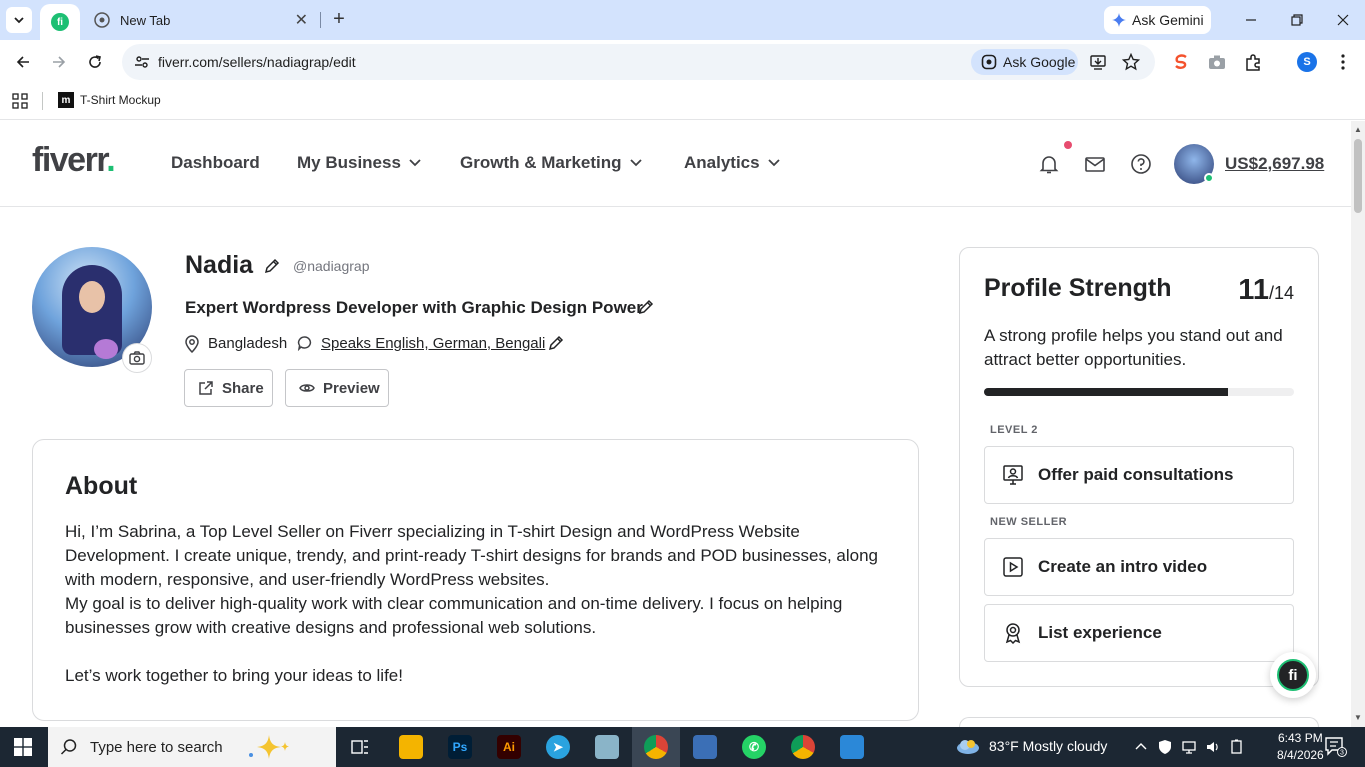 The image size is (1365, 767). What do you see at coordinates (1013, 475) in the screenshot?
I see `consultation-icon` at bounding box center [1013, 475].